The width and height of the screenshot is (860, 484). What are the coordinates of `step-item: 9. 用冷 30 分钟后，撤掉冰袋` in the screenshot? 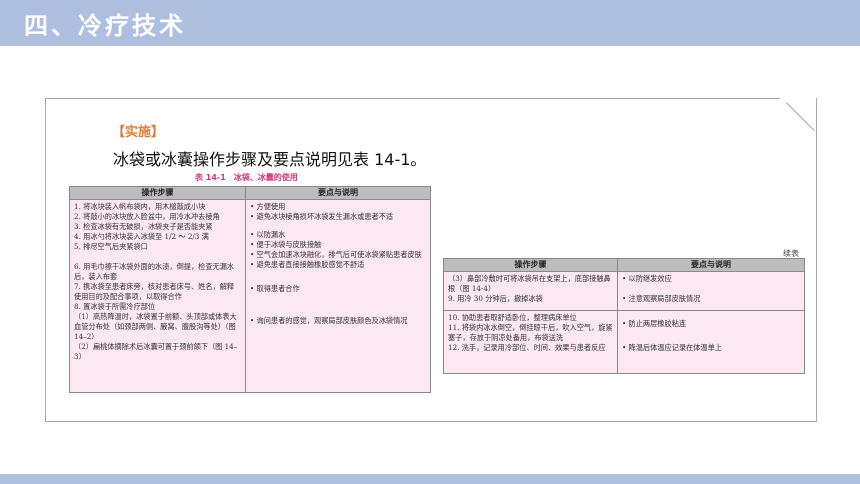 It's located at (495, 298).